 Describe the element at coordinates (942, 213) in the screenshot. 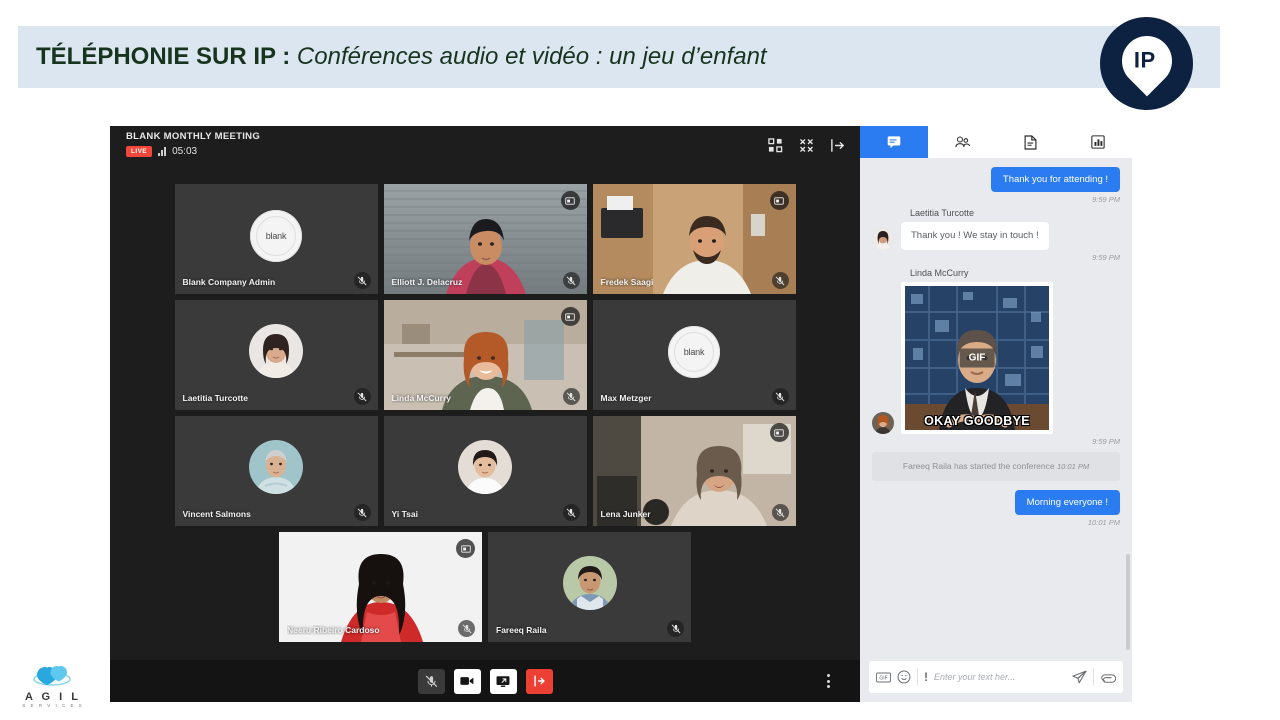

I see `message-sender: Laetitia Turcotte` at that location.